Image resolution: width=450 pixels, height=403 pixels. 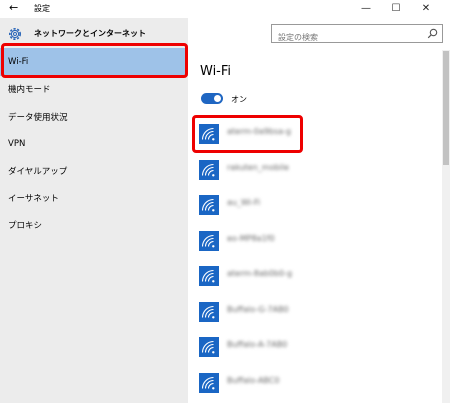 What do you see at coordinates (314, 134) in the screenshot?
I see `network-list-item: aterm-0a9bsa-g` at bounding box center [314, 134].